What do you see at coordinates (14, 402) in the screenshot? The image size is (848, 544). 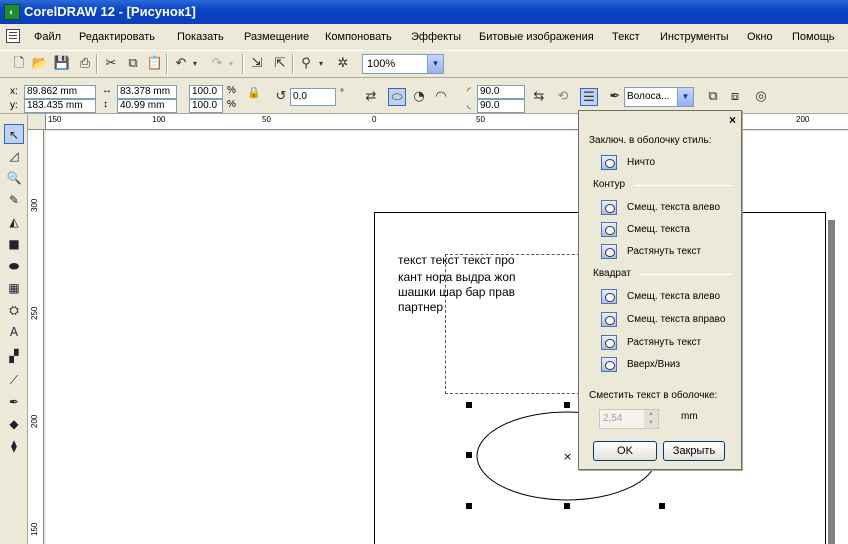 I see `outline-tool-icon: ✒` at bounding box center [14, 402].